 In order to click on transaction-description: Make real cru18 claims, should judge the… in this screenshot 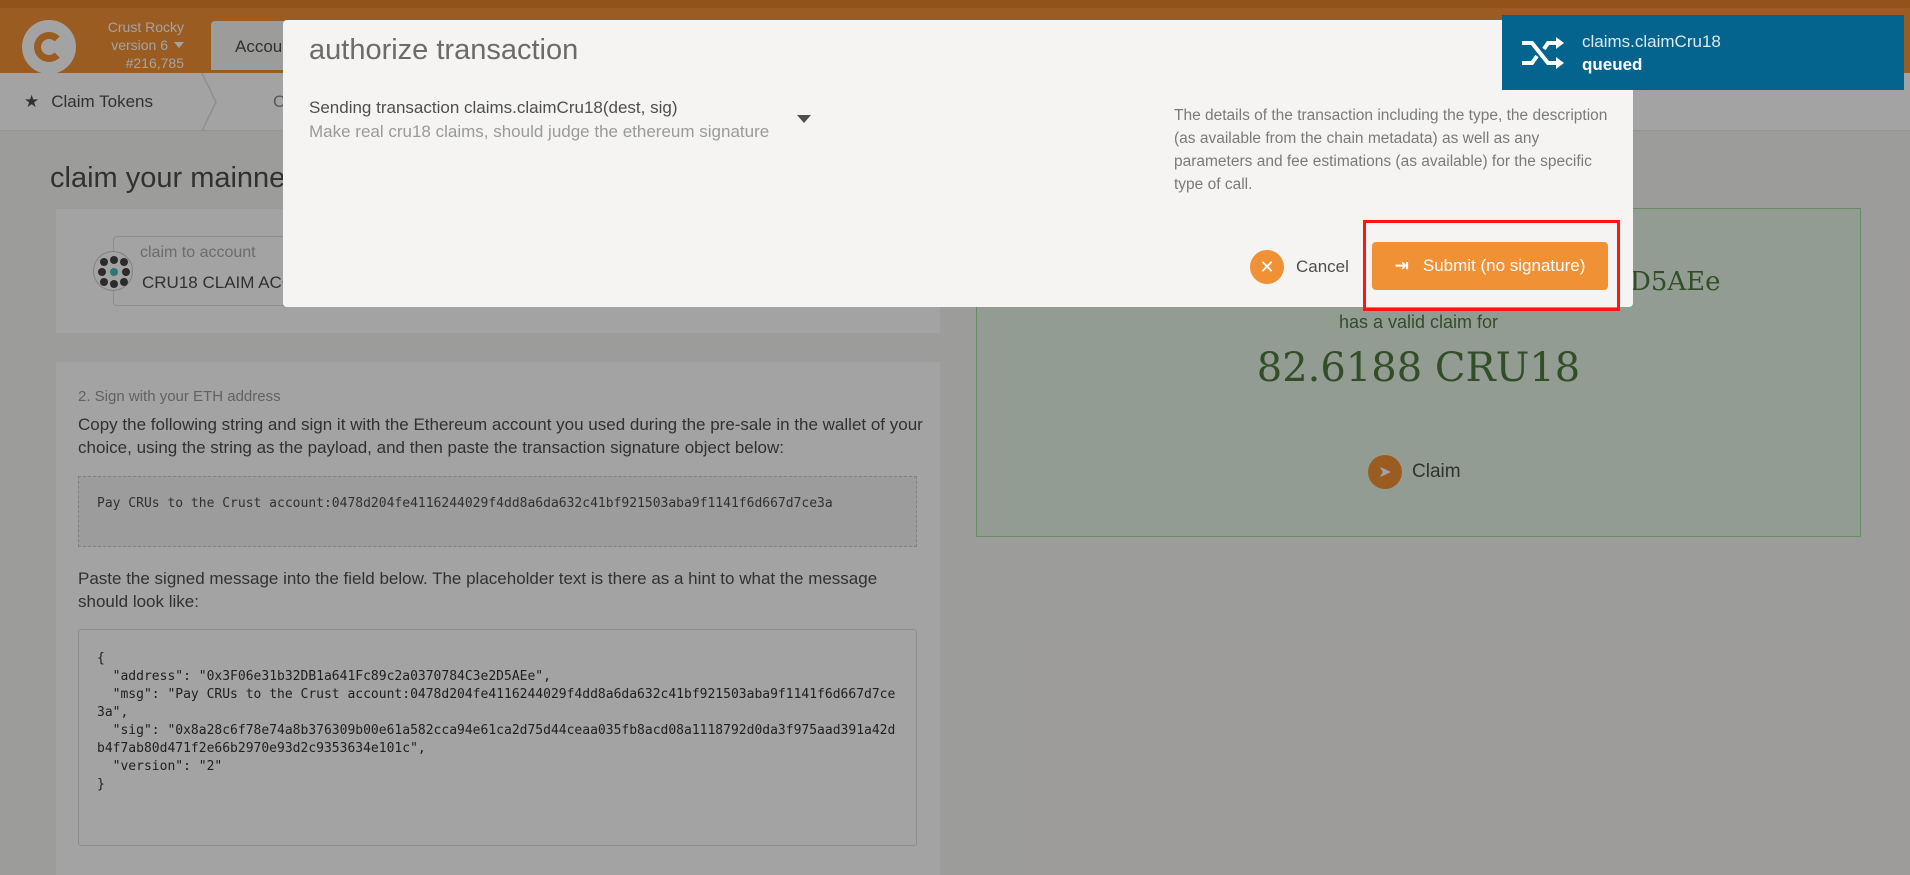, I will do `click(539, 131)`.